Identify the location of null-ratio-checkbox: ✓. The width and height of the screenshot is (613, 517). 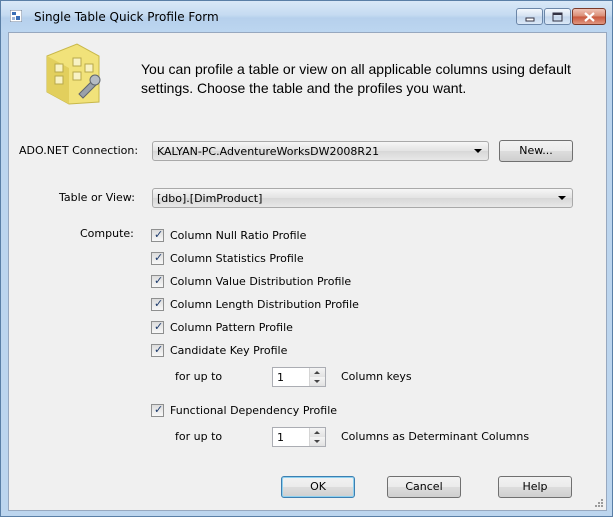
(157, 235).